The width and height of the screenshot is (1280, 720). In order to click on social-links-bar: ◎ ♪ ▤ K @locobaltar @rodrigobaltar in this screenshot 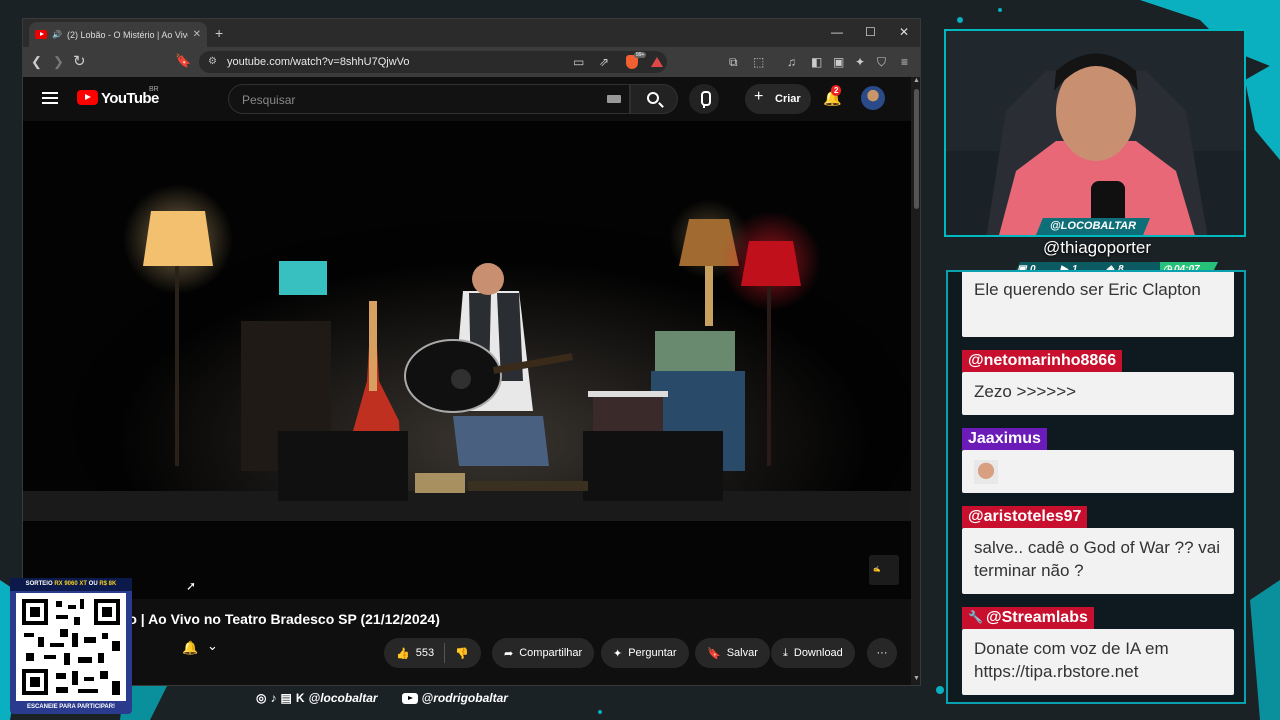, I will do `click(416, 698)`.